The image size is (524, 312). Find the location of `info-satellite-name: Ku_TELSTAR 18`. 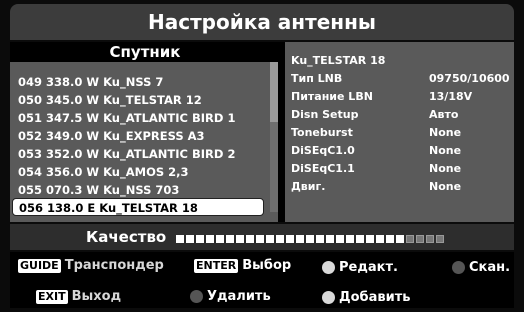

info-satellite-name: Ku_TELSTAR 18 is located at coordinates (401, 61).